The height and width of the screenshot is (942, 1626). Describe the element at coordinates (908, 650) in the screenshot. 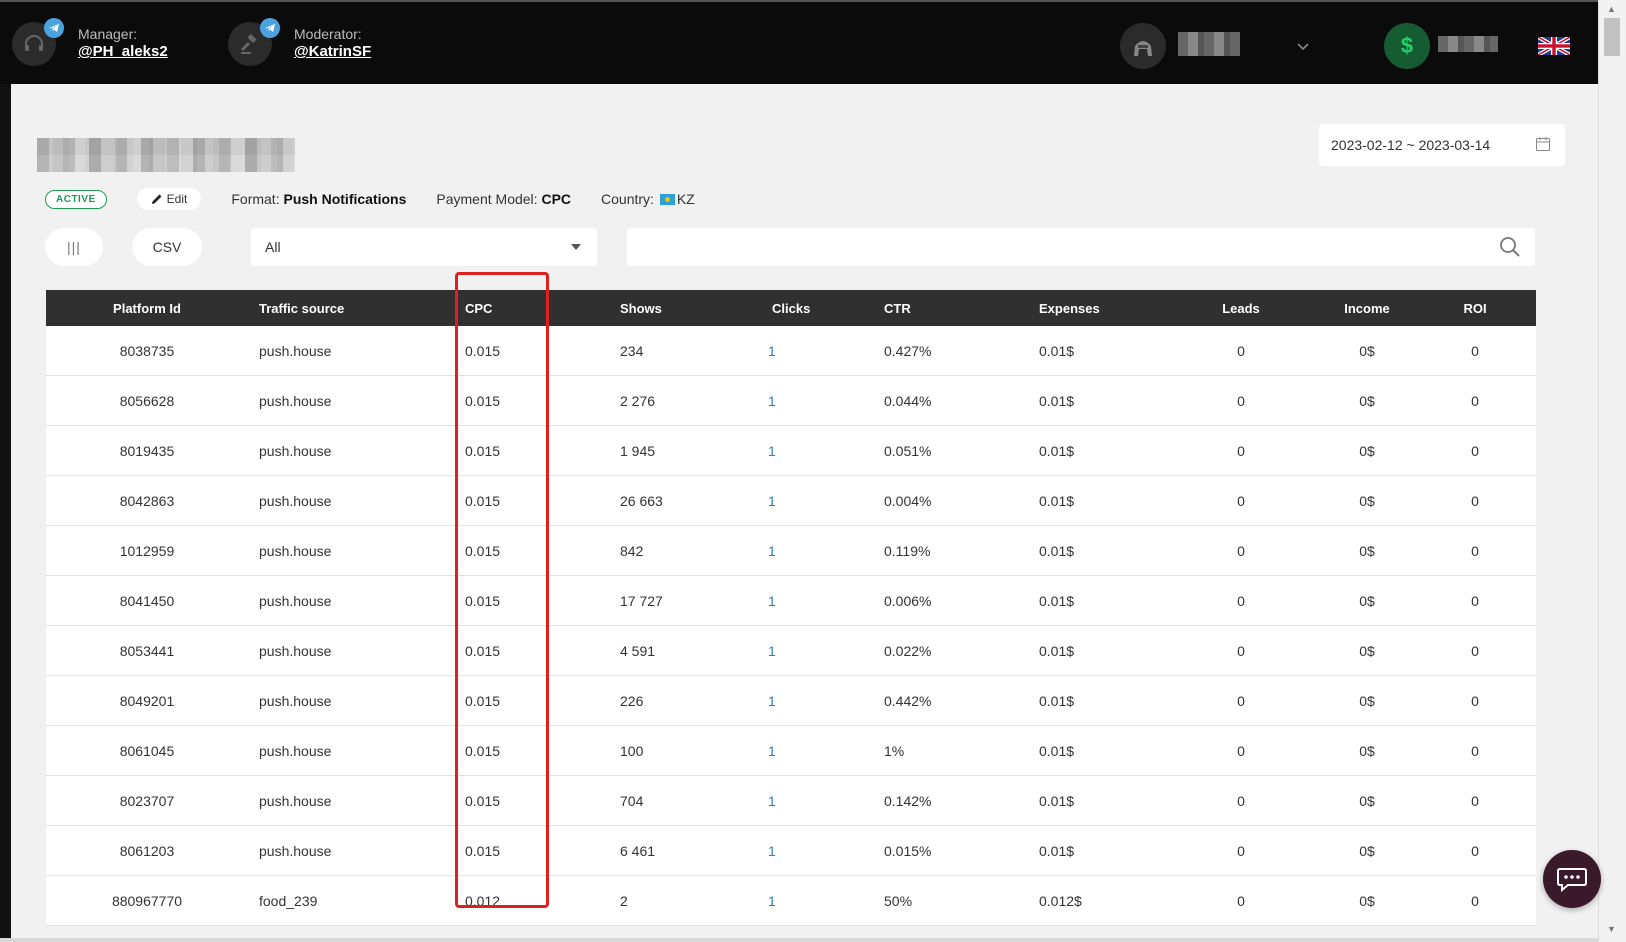

I see `table-cell: 0.022%` at that location.